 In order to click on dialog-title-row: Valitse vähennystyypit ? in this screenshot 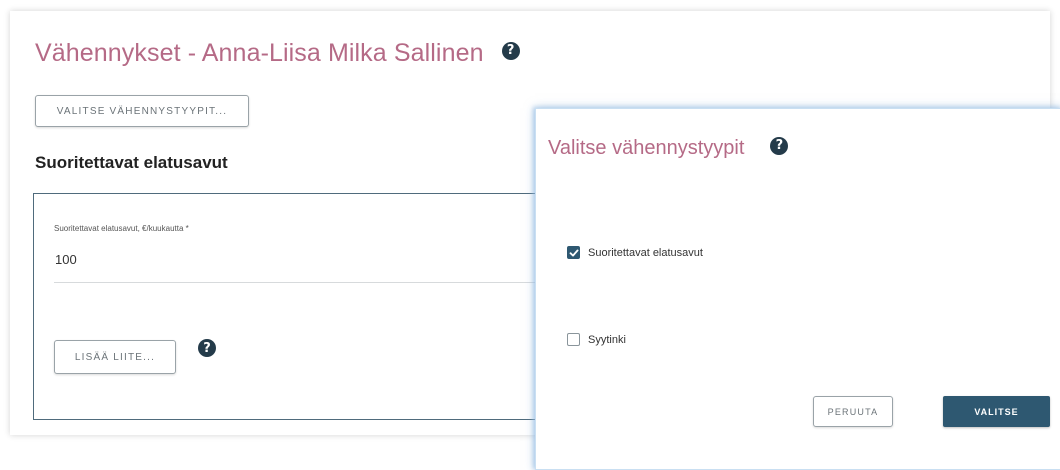, I will do `click(668, 148)`.